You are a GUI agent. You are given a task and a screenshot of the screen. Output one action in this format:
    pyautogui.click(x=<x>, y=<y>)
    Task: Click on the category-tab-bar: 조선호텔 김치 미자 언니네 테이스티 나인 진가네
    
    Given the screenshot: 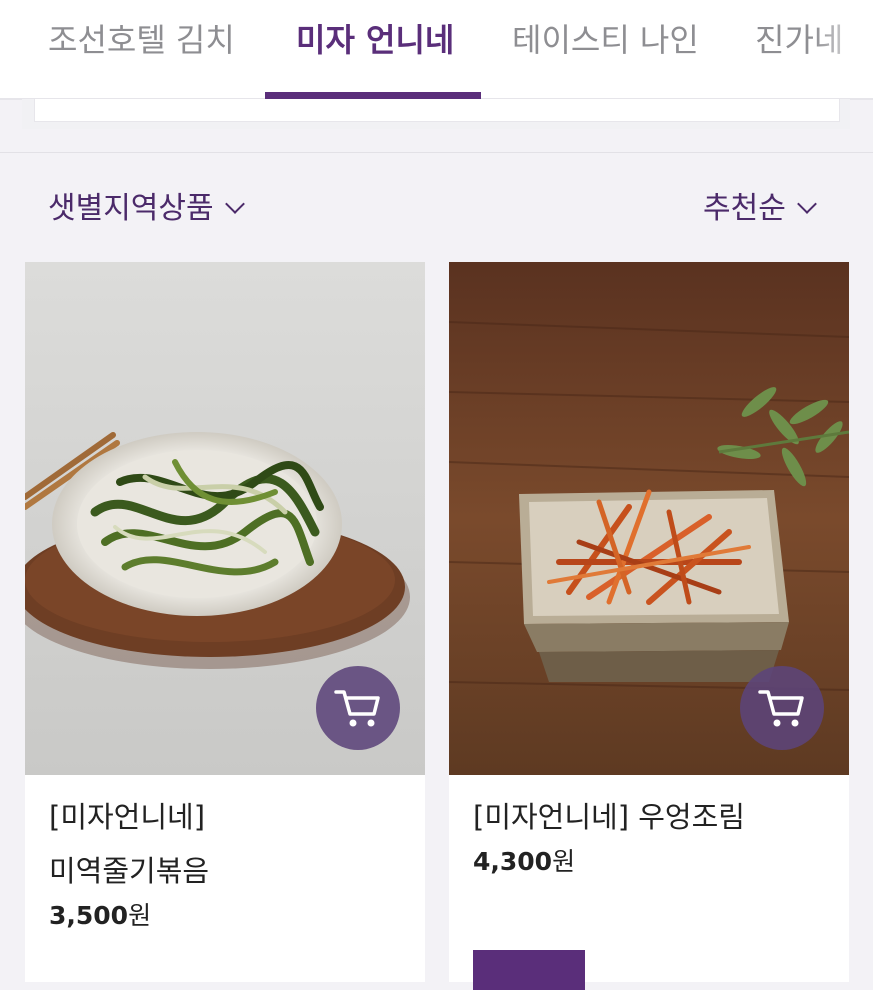 What is the action you would take?
    pyautogui.click(x=436, y=50)
    